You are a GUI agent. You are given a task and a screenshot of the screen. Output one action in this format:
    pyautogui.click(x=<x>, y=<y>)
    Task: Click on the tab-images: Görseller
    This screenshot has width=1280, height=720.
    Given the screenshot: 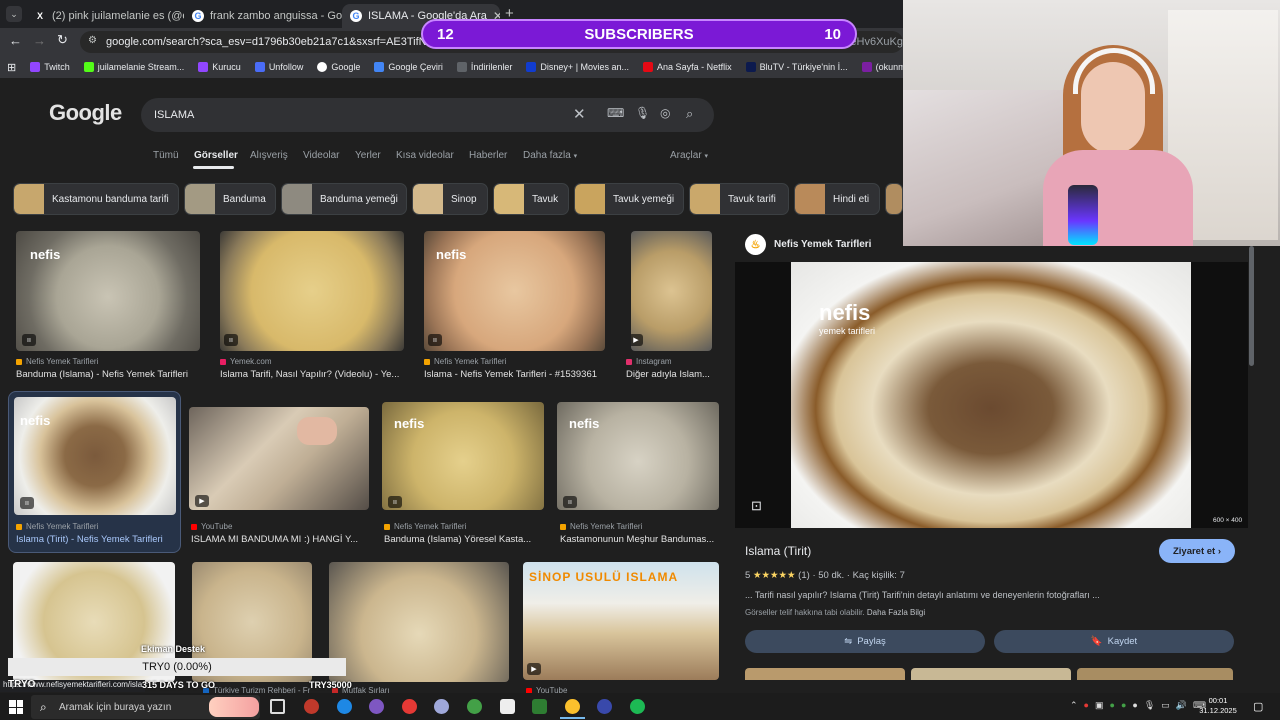 What is the action you would take?
    pyautogui.click(x=216, y=155)
    